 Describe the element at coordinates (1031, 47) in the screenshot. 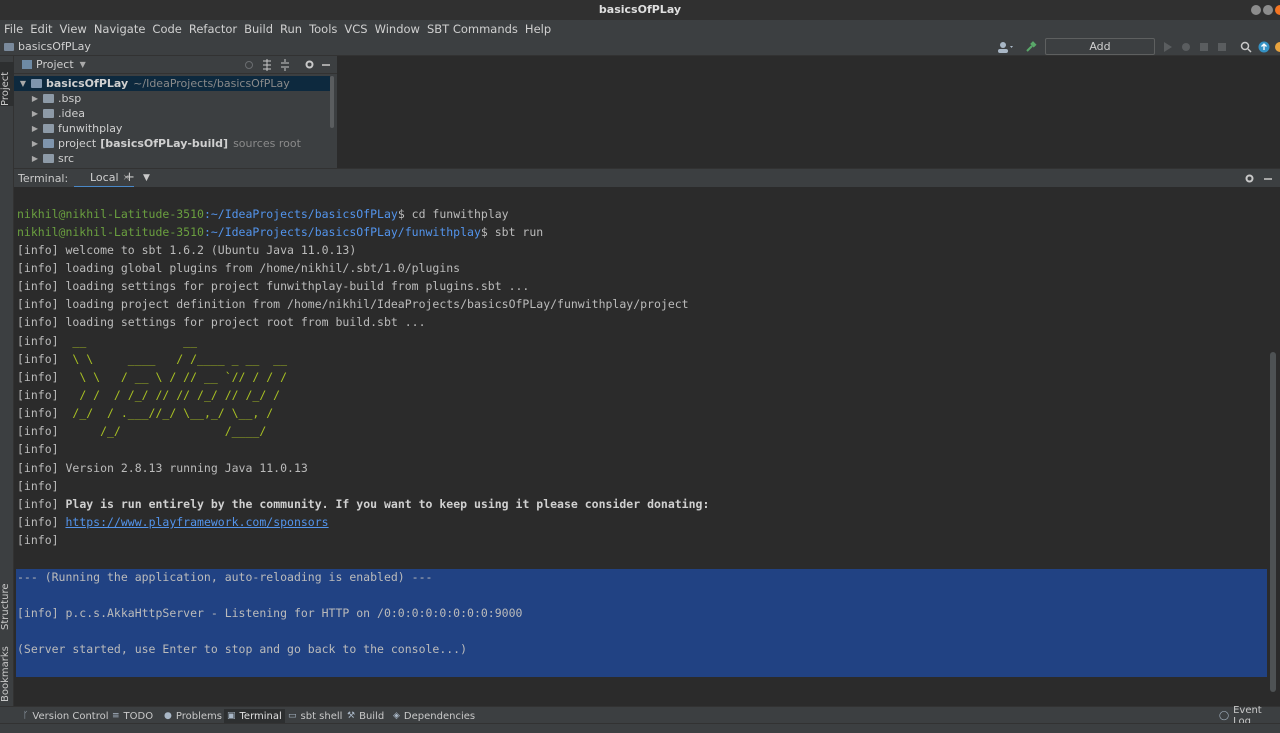

I see `build-hammer-icon` at that location.